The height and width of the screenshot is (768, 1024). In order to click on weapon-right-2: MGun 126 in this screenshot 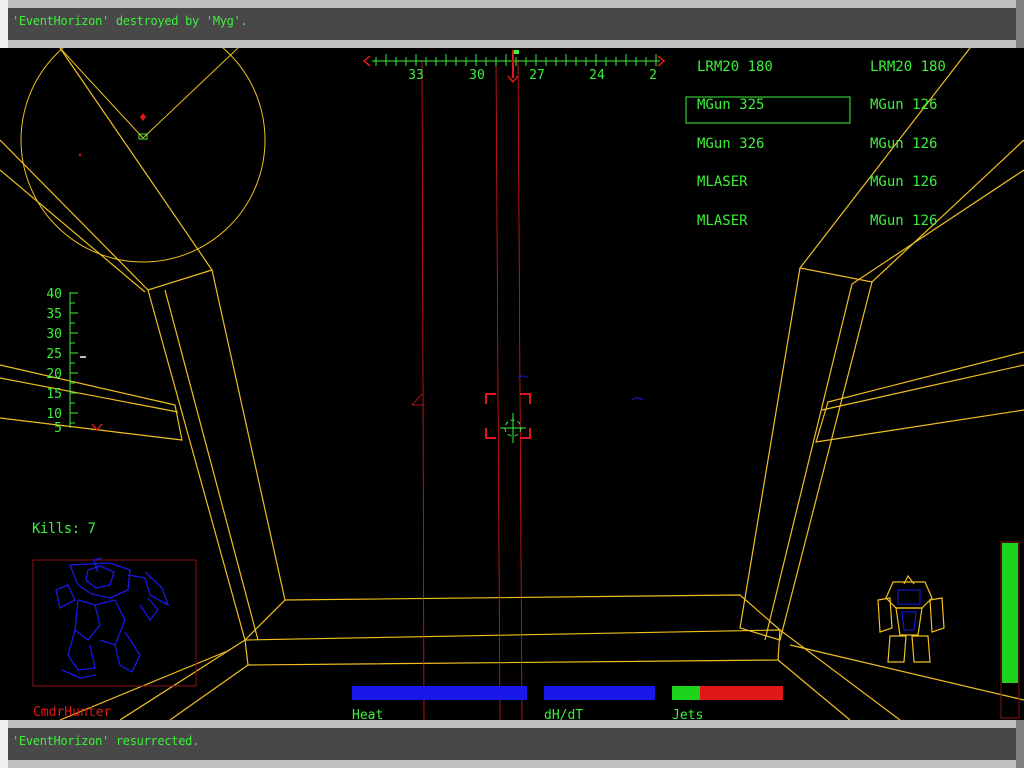, I will do `click(903, 105)`.